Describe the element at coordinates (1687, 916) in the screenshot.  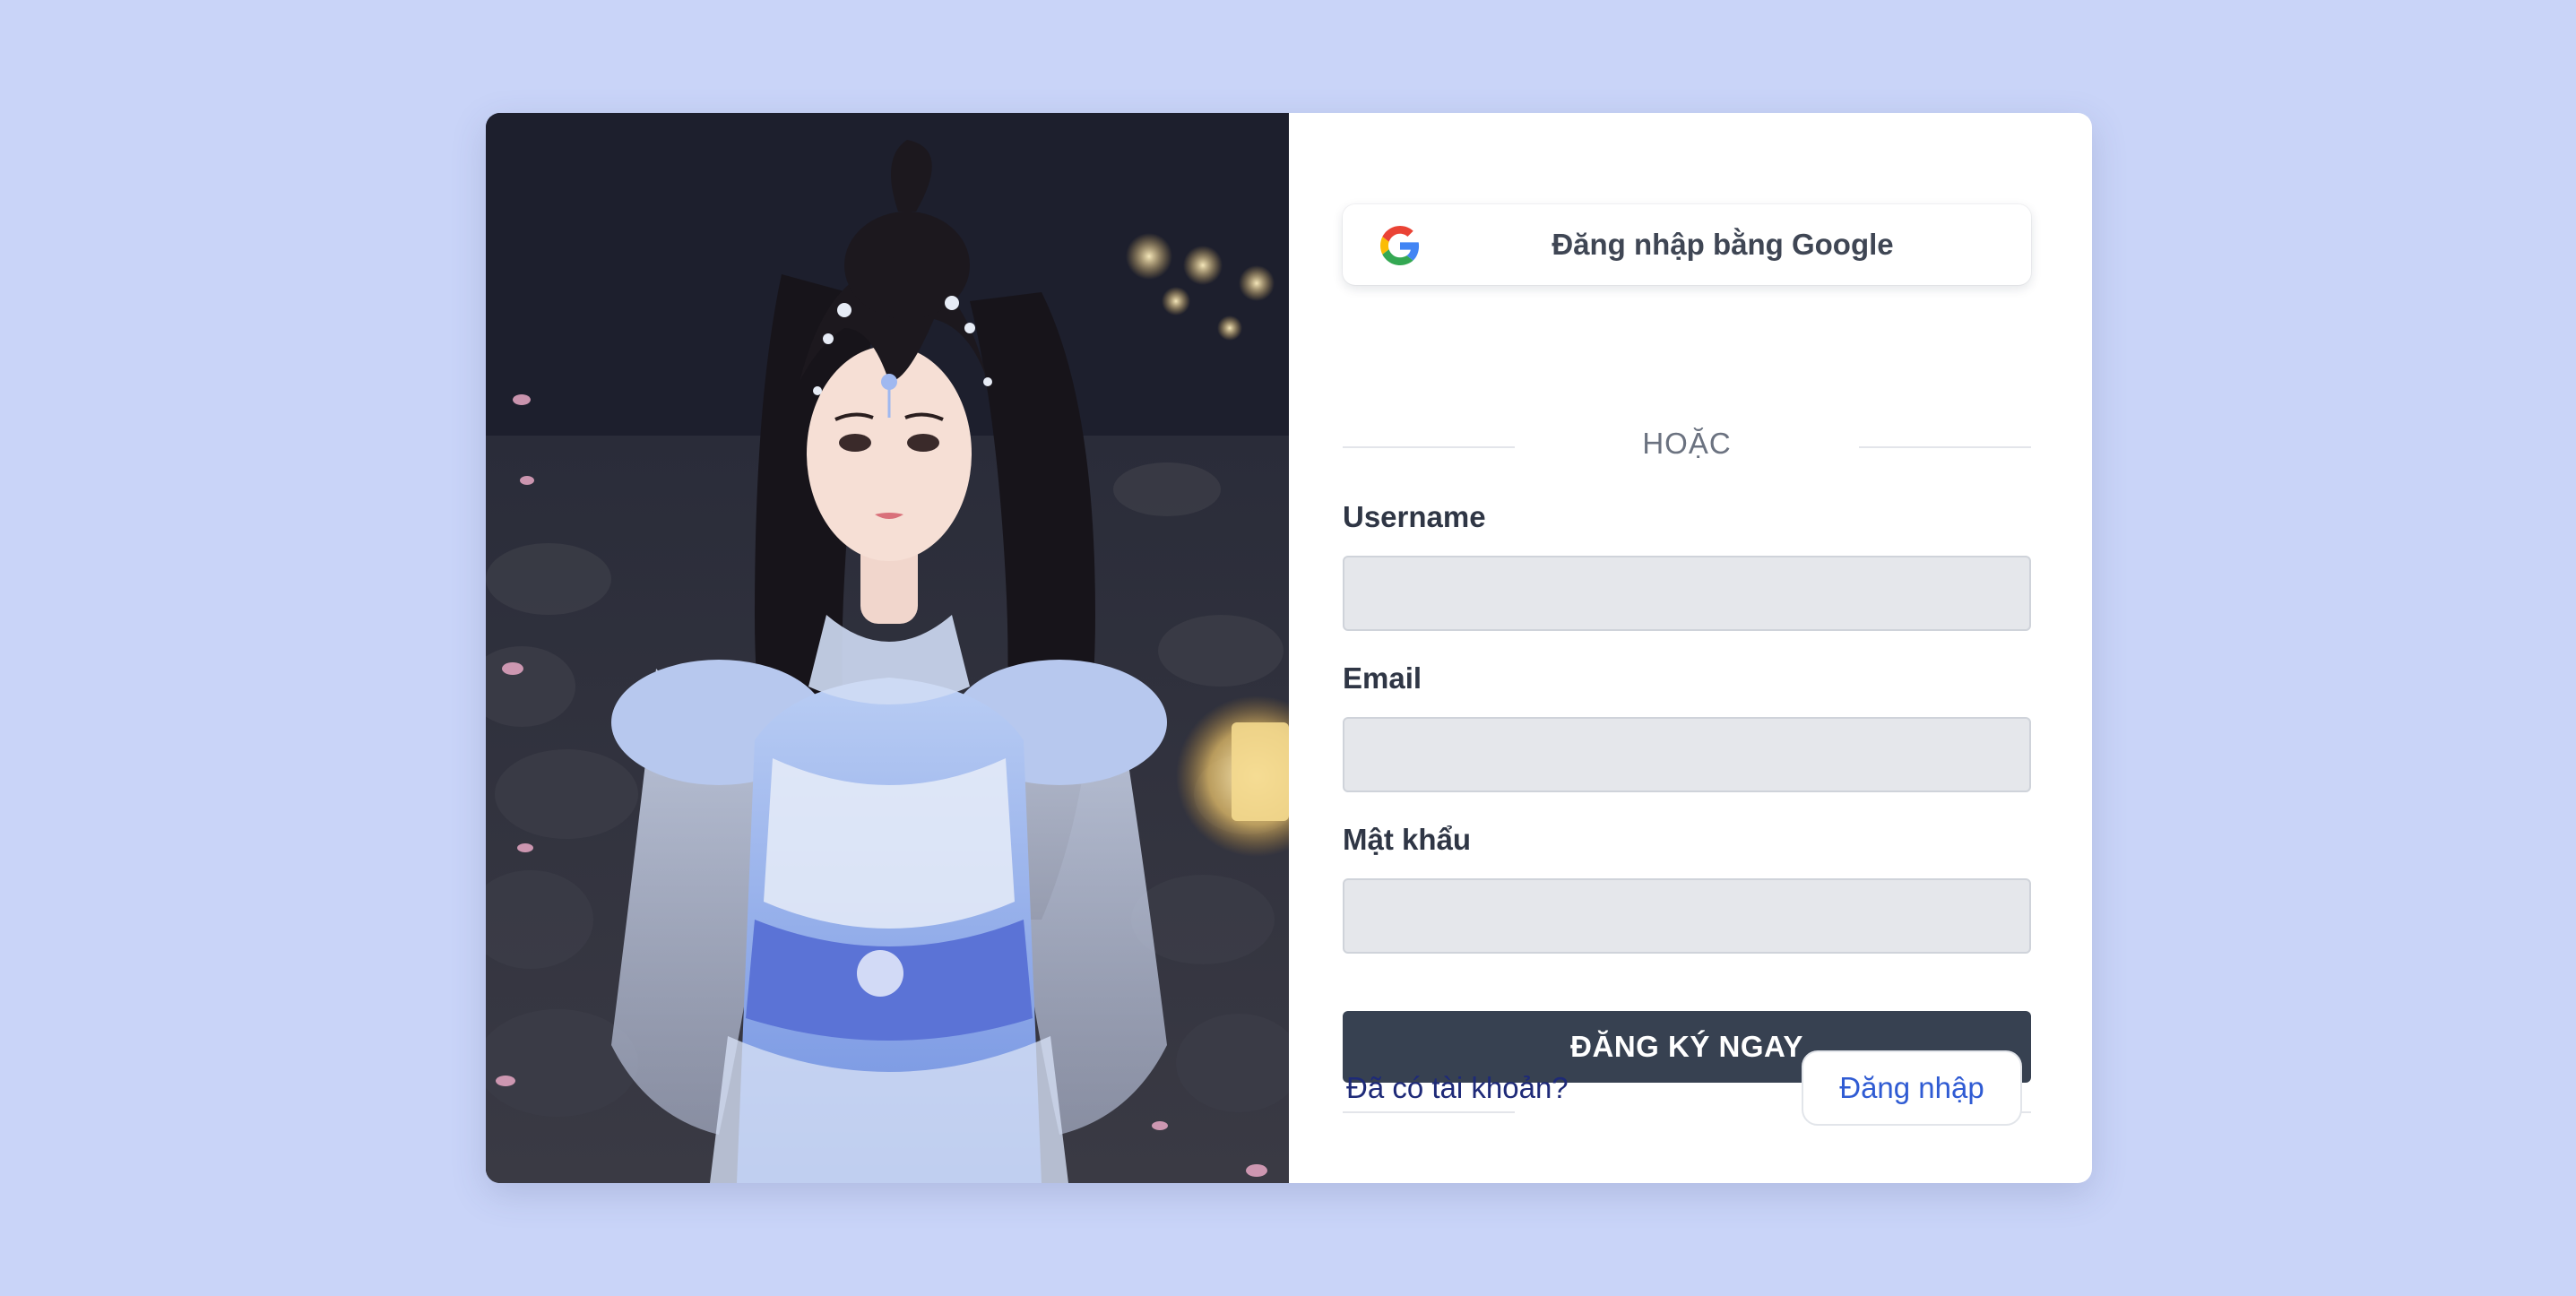
I see `password-input` at that location.